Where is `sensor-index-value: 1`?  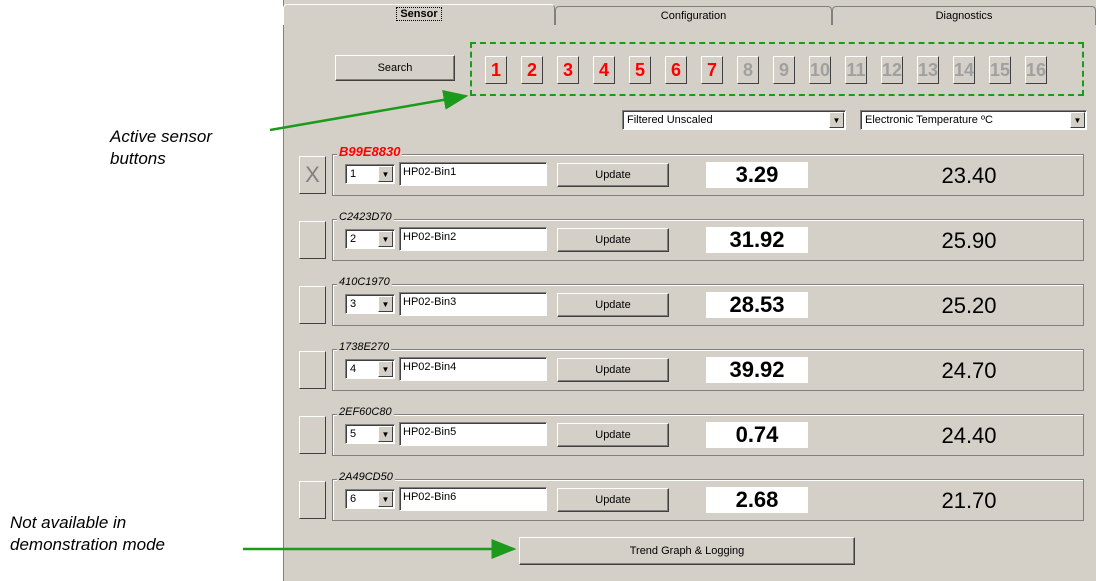
sensor-index-value: 1 is located at coordinates (353, 174).